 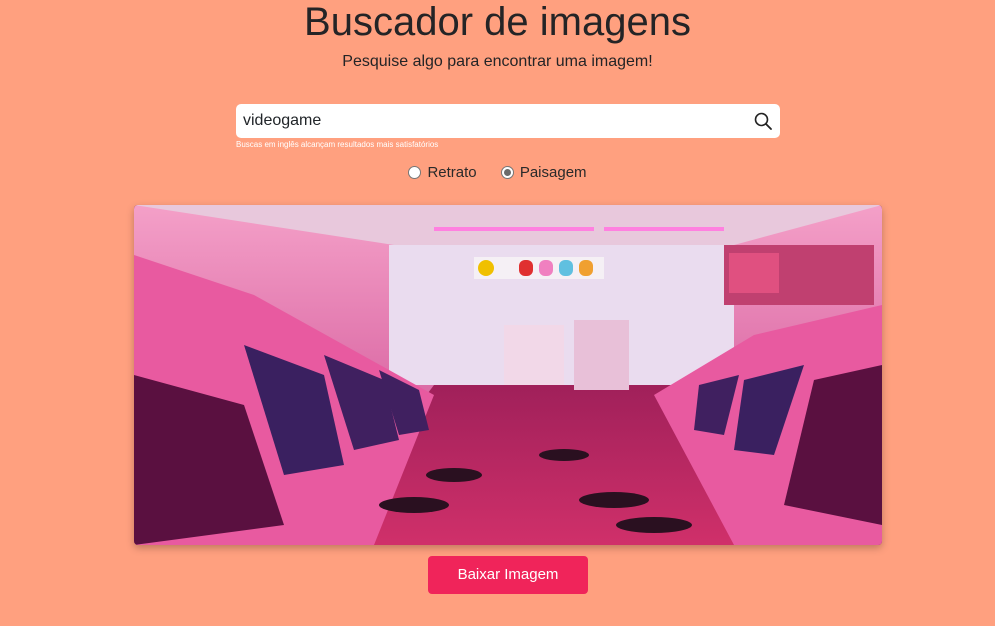 What do you see at coordinates (507, 172) in the screenshot?
I see `radio-paisagem-dot` at bounding box center [507, 172].